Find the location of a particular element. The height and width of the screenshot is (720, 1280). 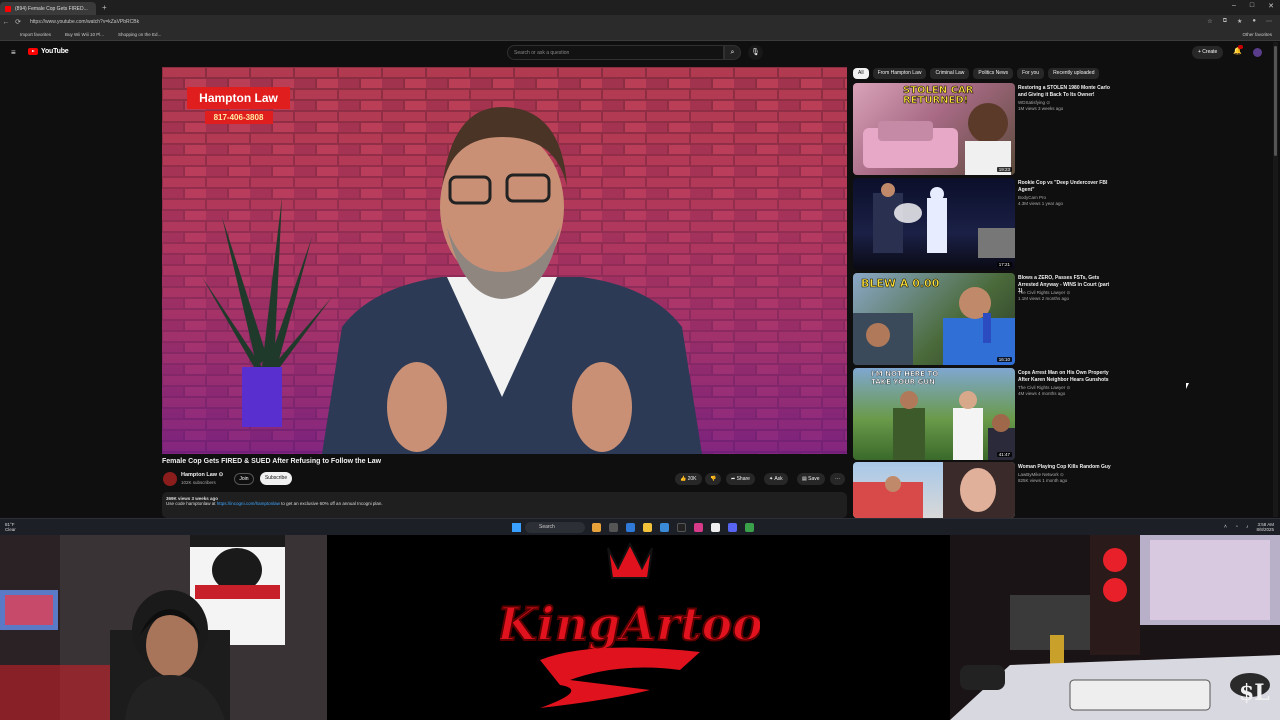

task-view-icon is located at coordinates (613, 527).